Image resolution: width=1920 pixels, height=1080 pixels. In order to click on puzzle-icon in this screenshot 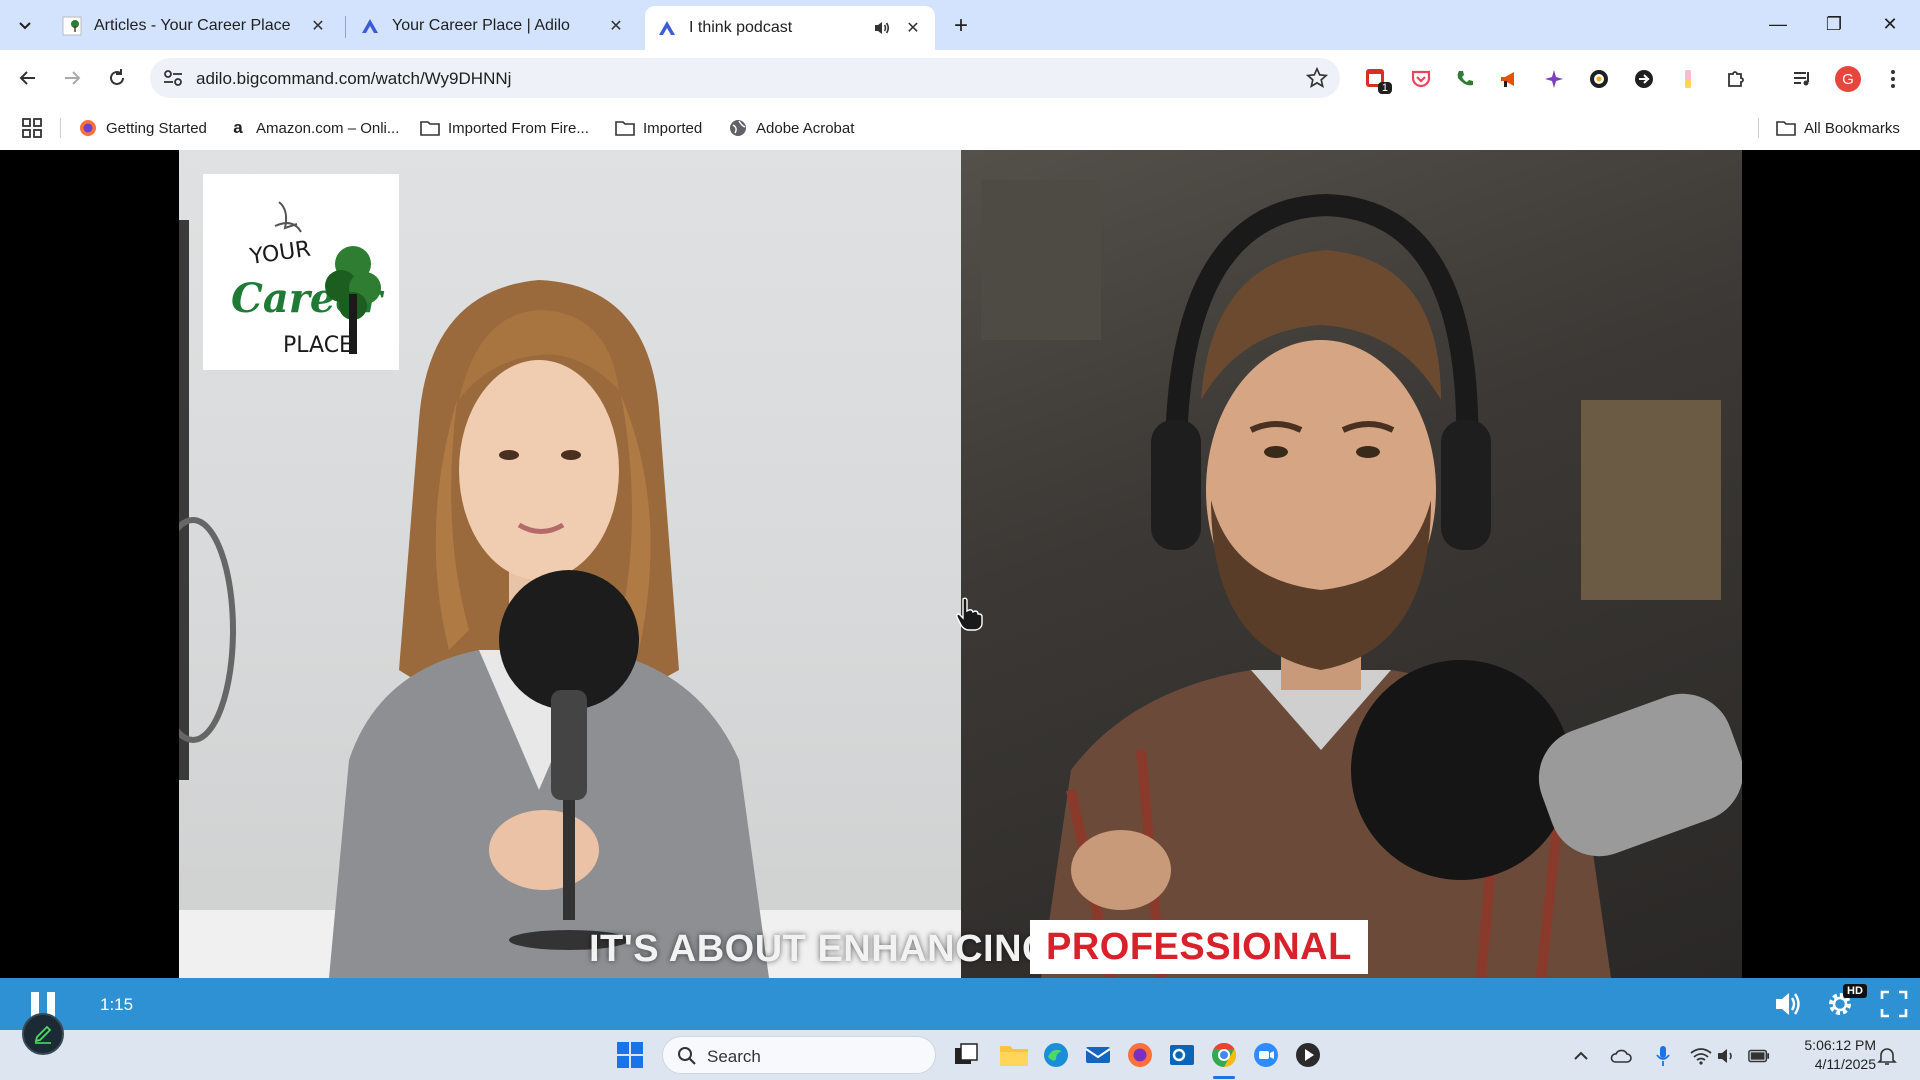, I will do `click(1736, 79)`.